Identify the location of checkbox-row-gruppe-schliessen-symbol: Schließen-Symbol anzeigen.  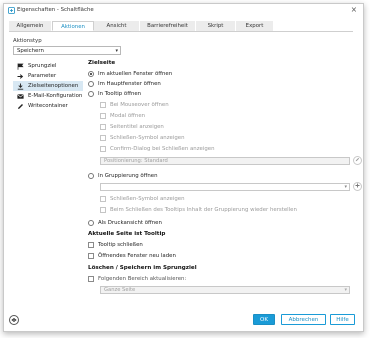
(142, 199).